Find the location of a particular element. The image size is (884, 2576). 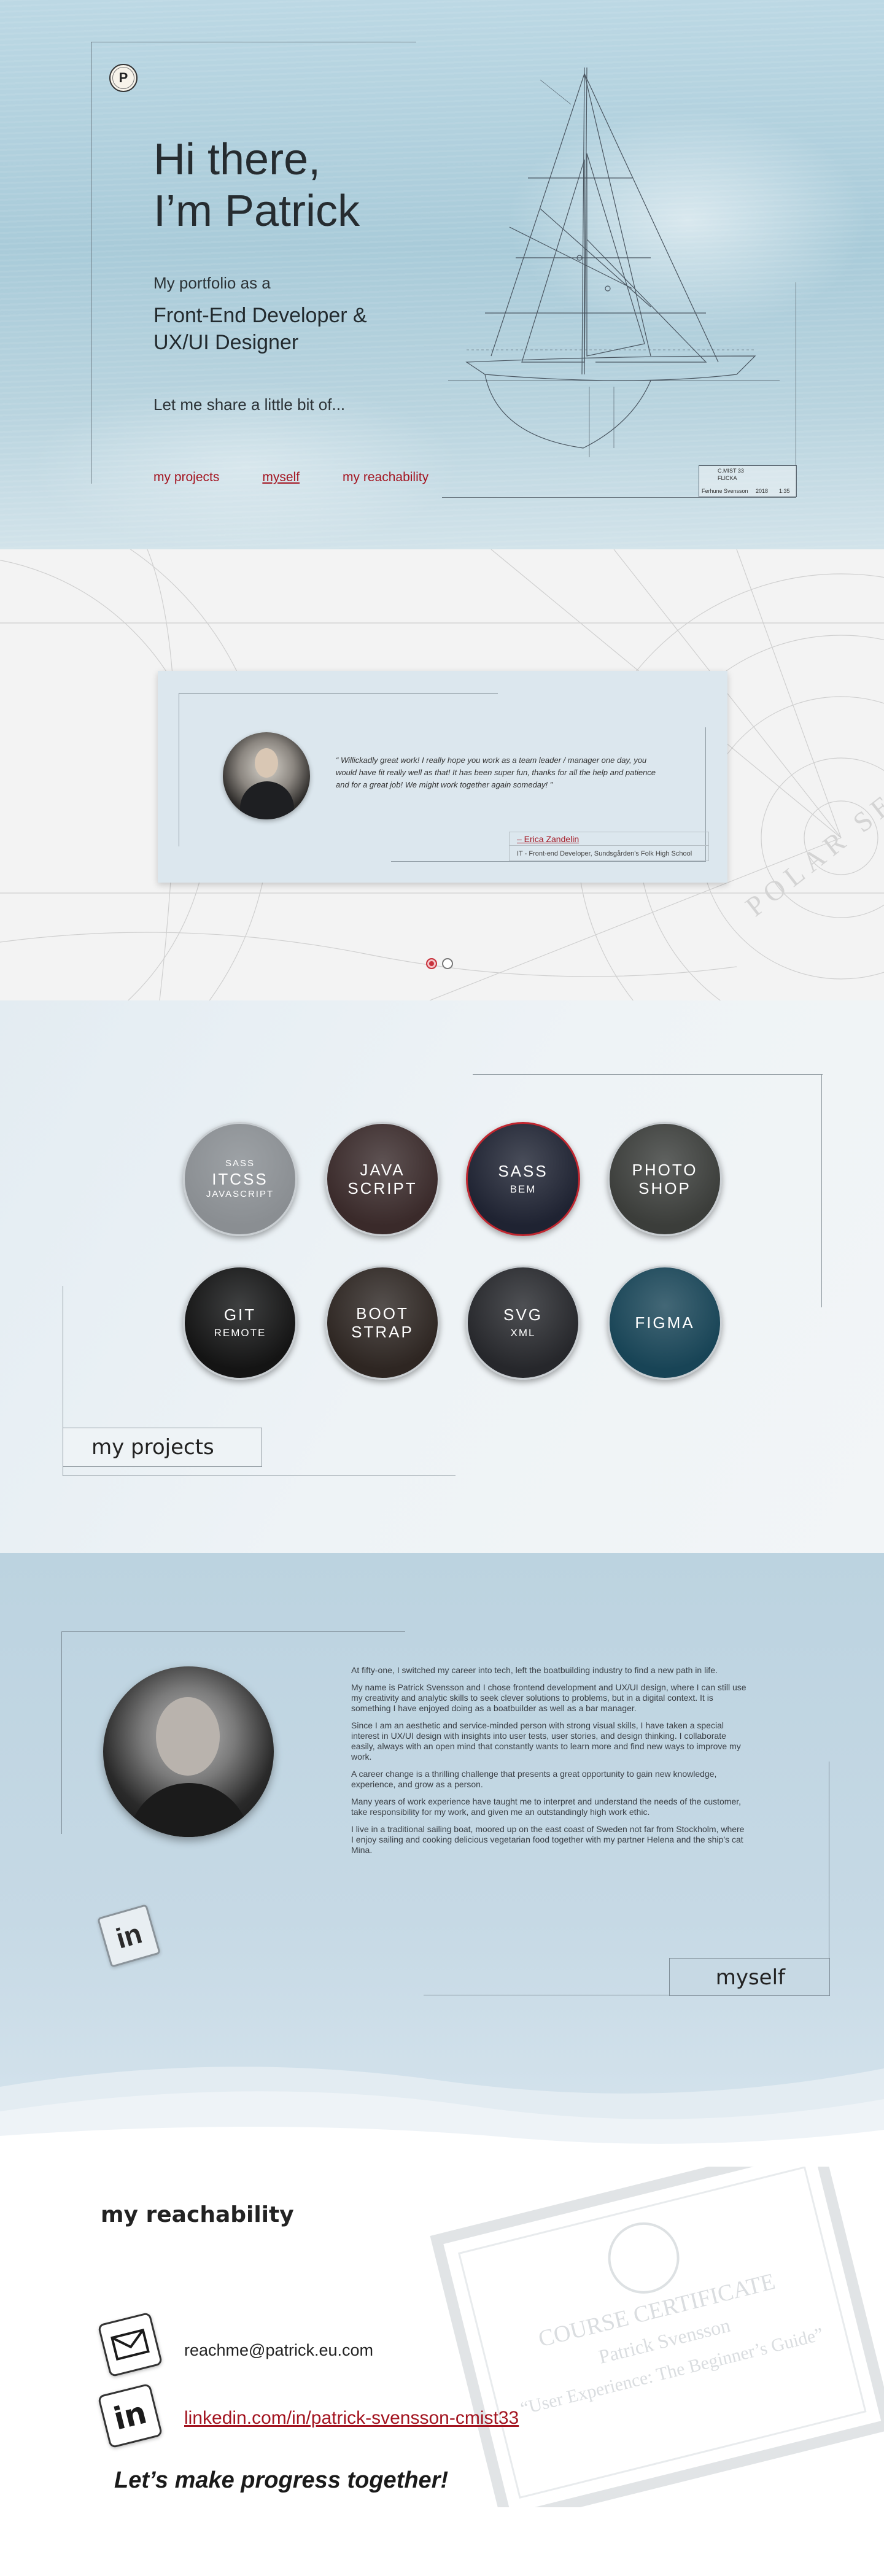

project-sass-bem: SASS BEM is located at coordinates (523, 1179).